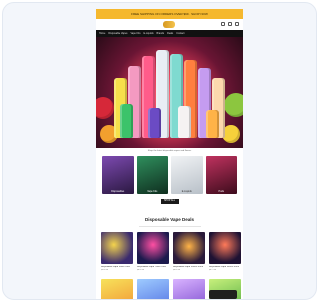 This screenshot has width=320, height=302. I want to click on product-name: Disposable Vape 5000 Puffs, so click(117, 267).